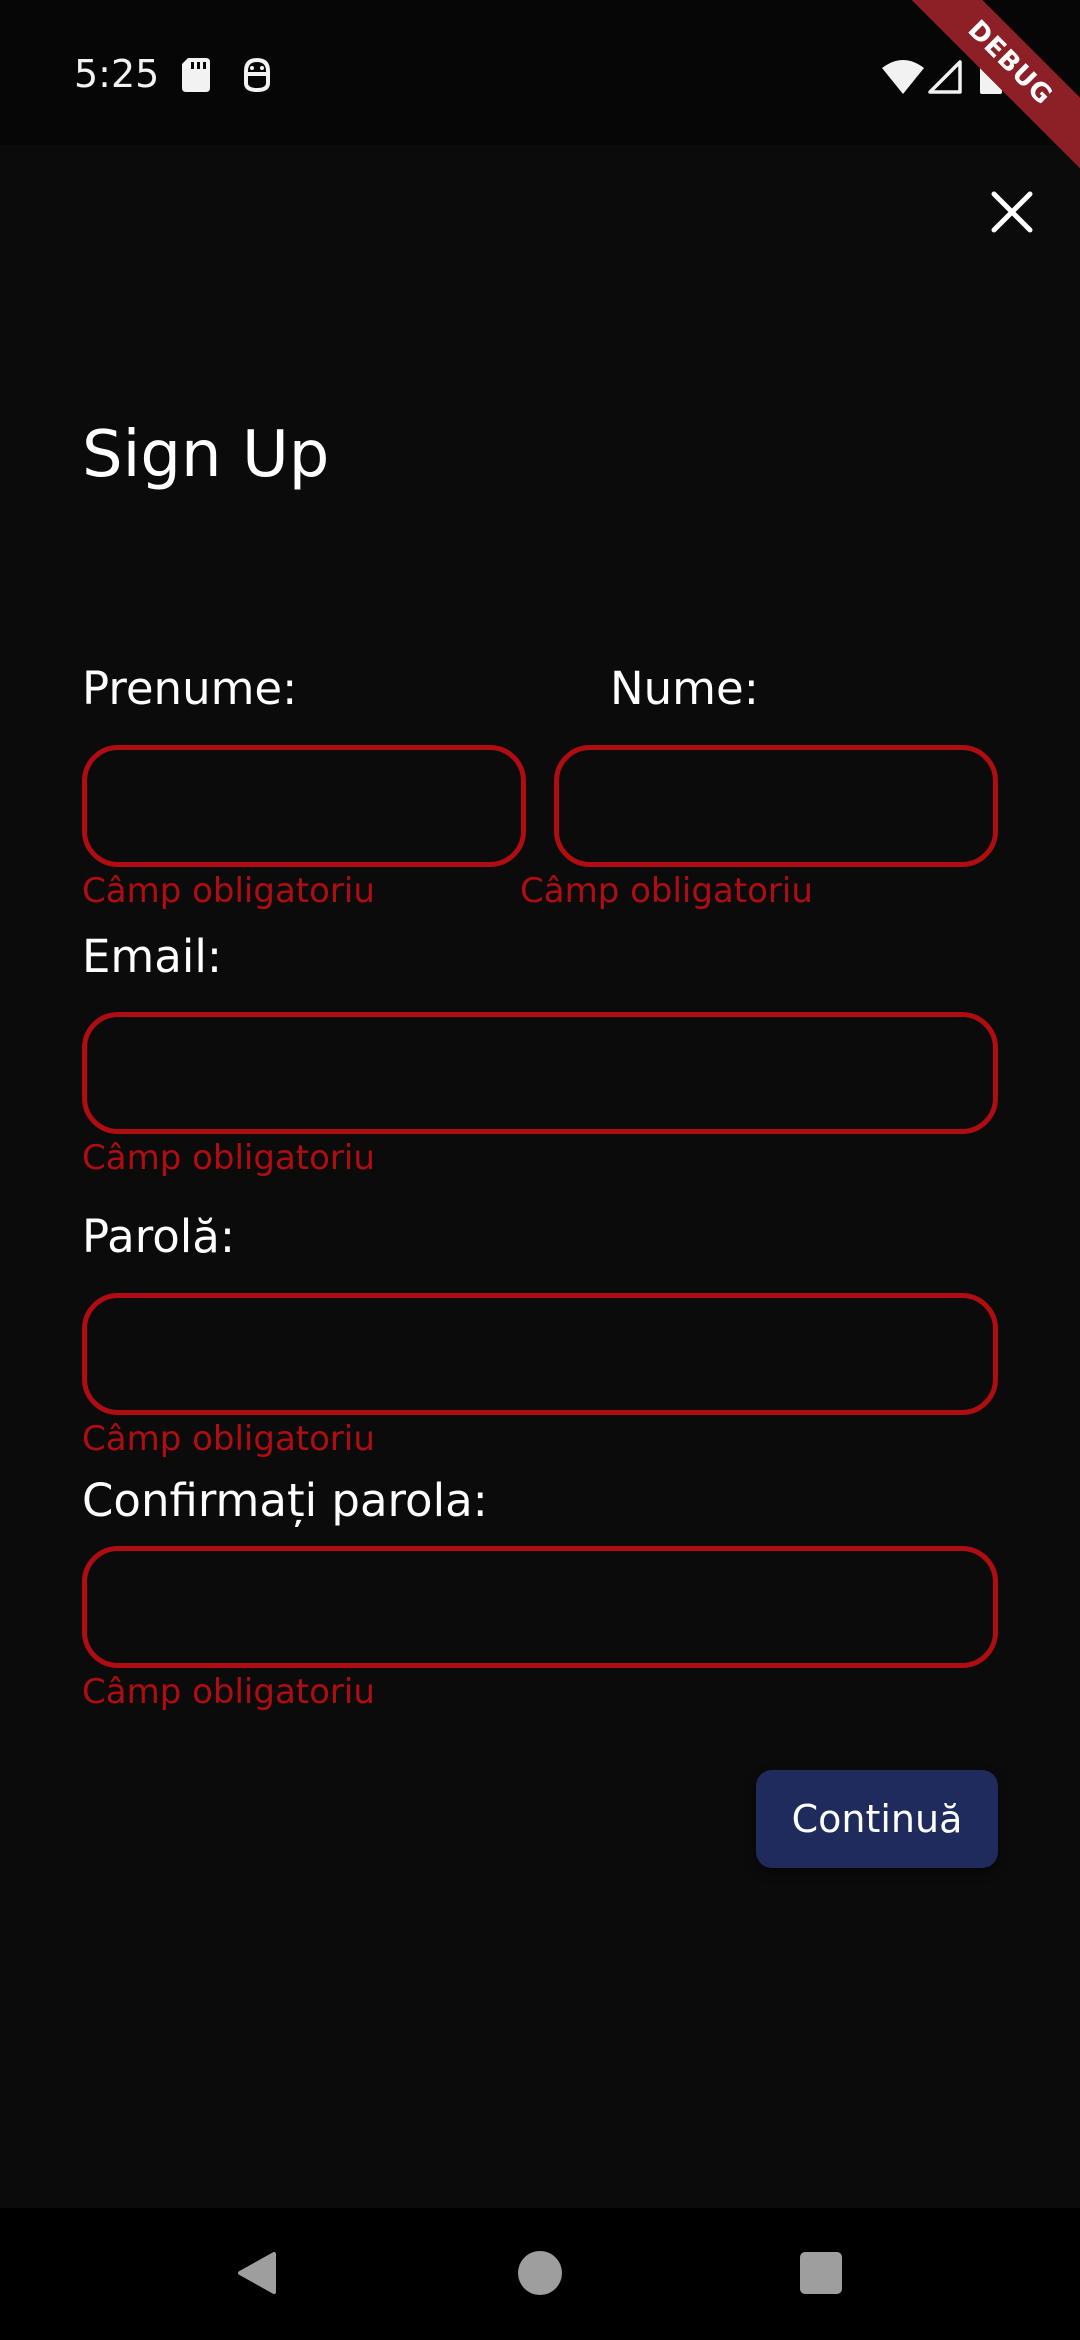 This screenshot has width=1080, height=2340. I want to click on home-icon, so click(540, 2273).